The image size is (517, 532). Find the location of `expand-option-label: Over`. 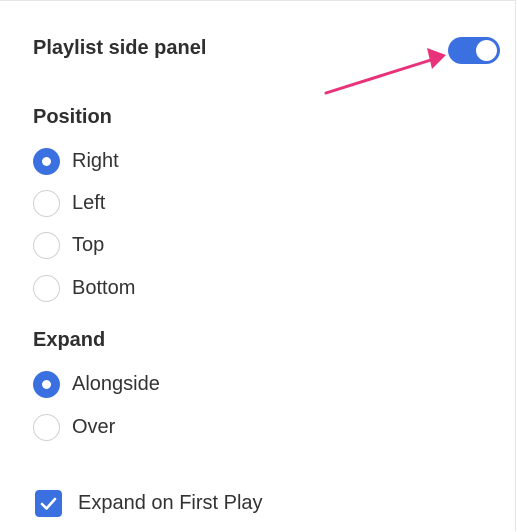

expand-option-label: Over is located at coordinates (94, 427).